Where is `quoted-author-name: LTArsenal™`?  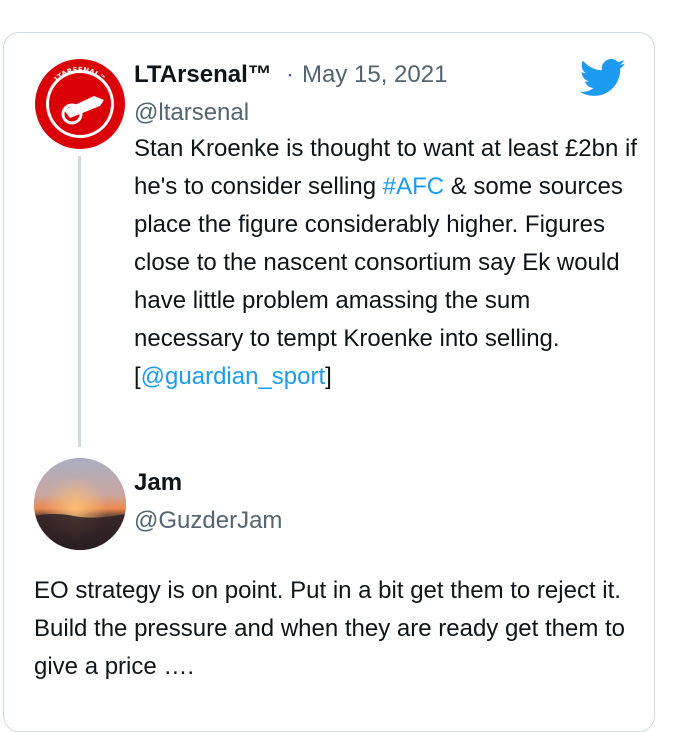 quoted-author-name: LTArsenal™ is located at coordinates (203, 75).